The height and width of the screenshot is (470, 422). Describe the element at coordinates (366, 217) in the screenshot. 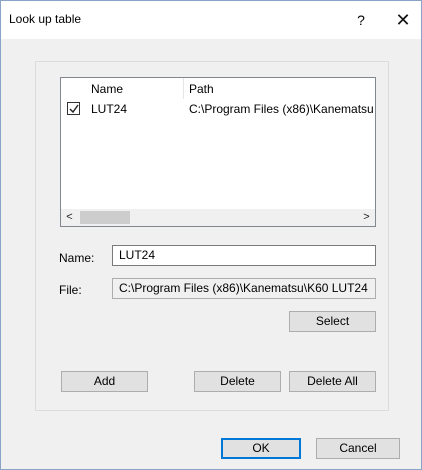

I see `scroll-right-icon: >` at that location.